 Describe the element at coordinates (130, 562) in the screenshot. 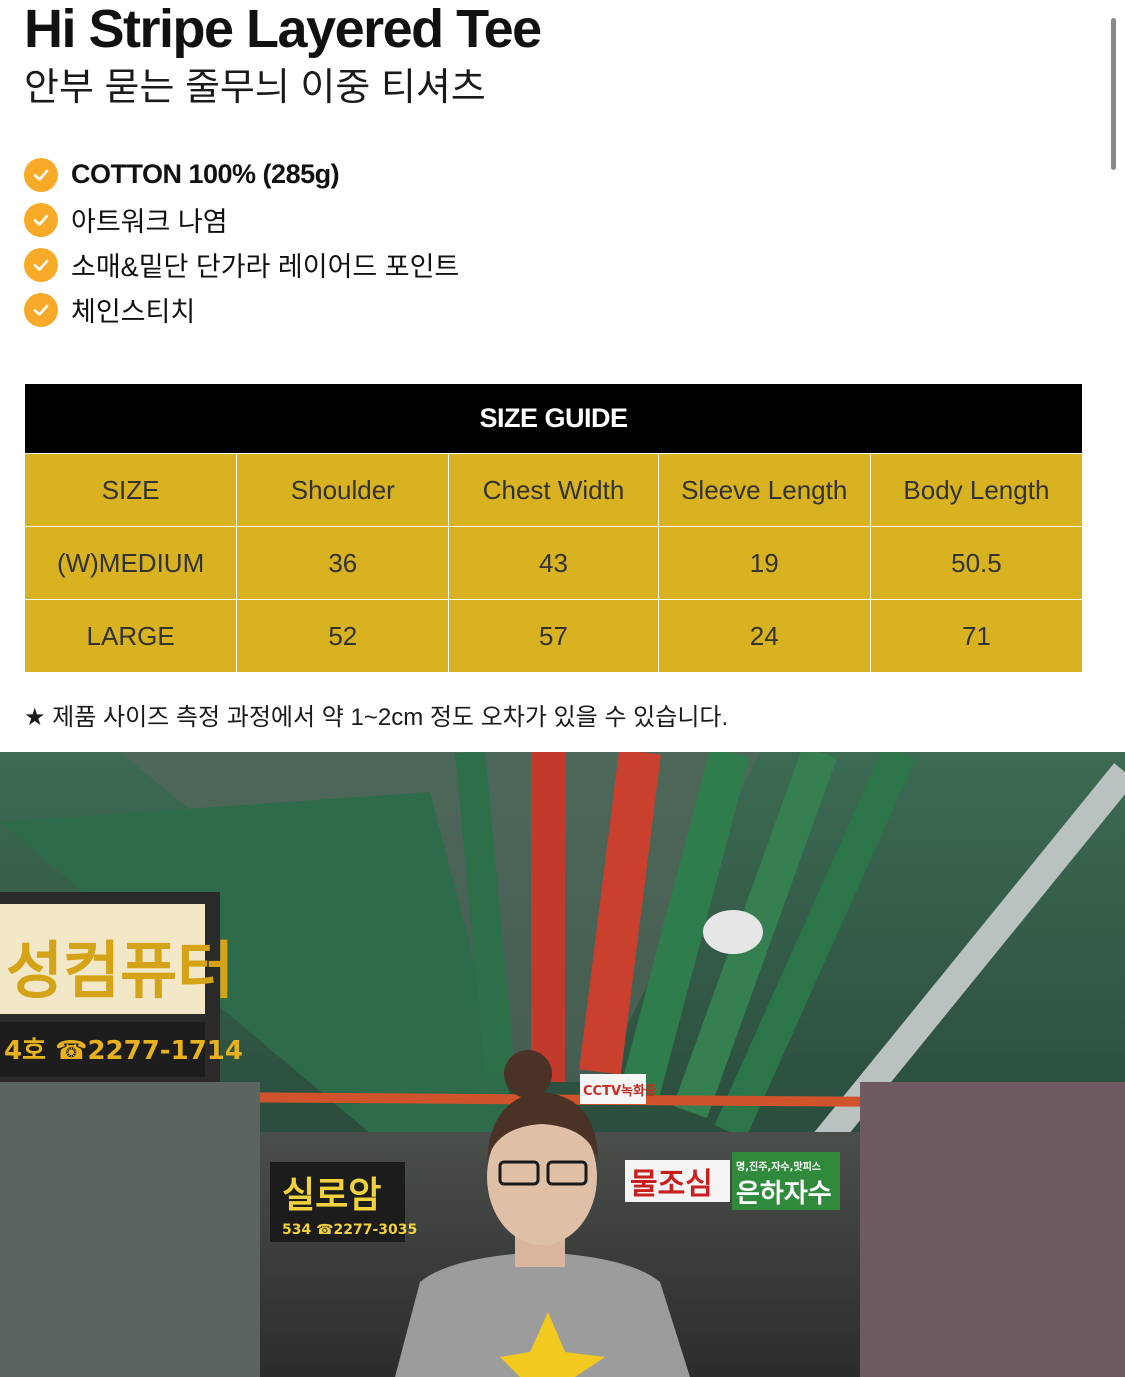

I see `table-cell: (W)MEDIUM` at that location.